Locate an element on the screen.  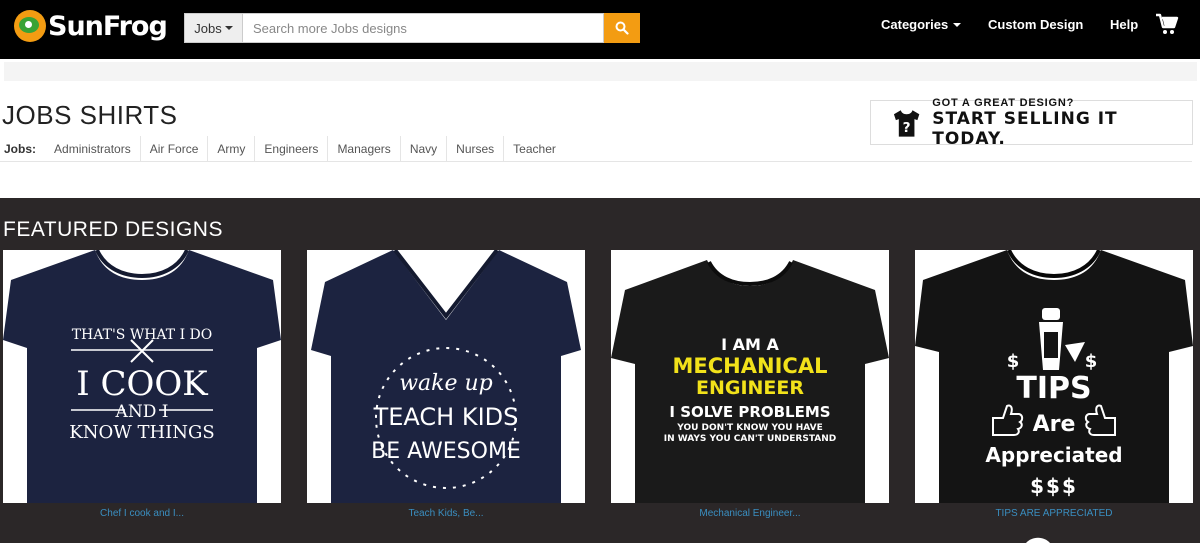
svg-text: IN WAYS YOU CAN'T UNDERSTAND is located at coordinates (750, 439).